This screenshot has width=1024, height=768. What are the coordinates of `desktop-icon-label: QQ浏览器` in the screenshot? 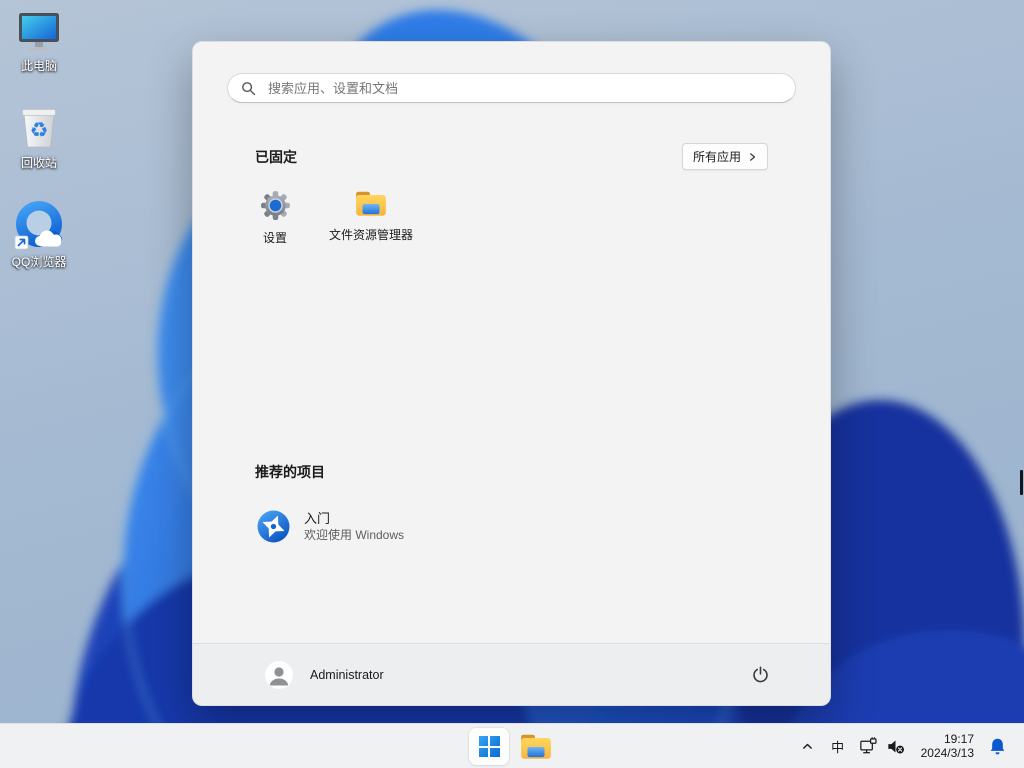 It's located at (39, 262).